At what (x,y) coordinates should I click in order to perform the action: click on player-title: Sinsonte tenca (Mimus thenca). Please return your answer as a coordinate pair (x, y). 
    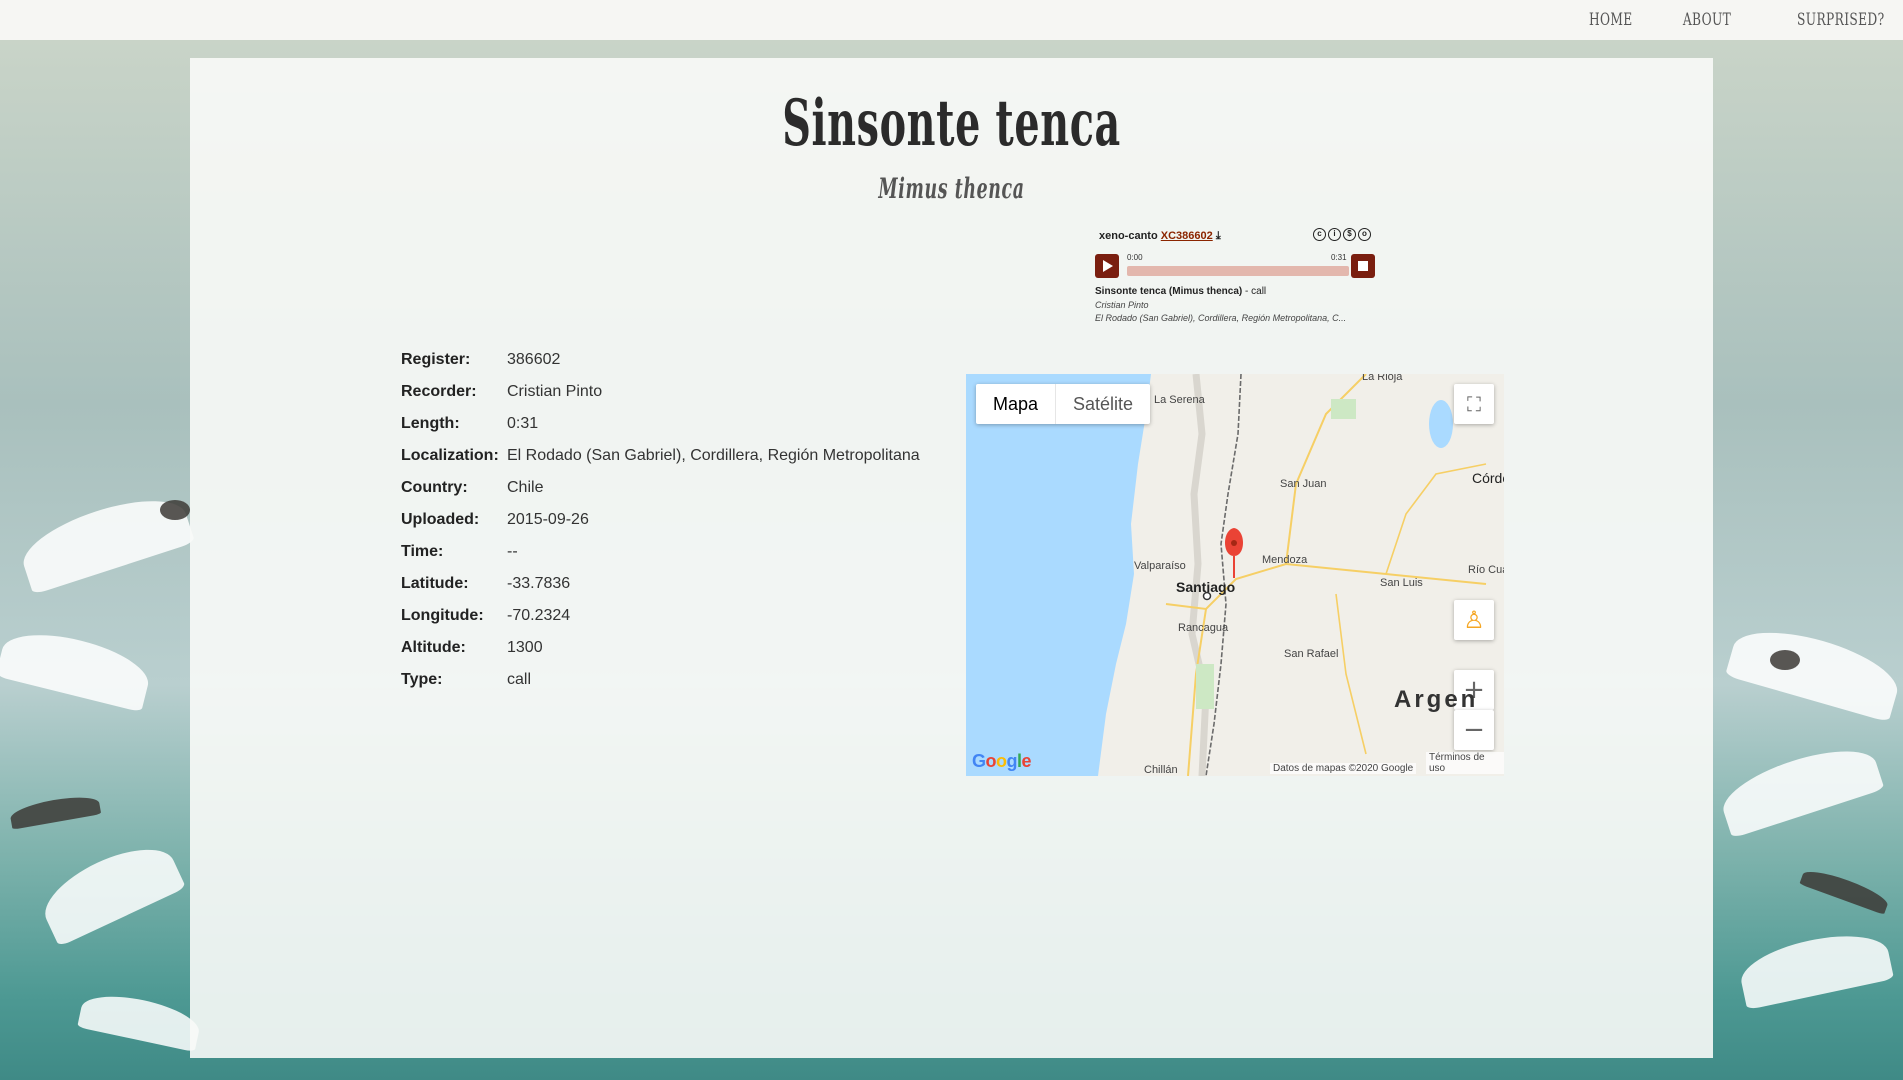
    Looking at the image, I should click on (1169, 291).